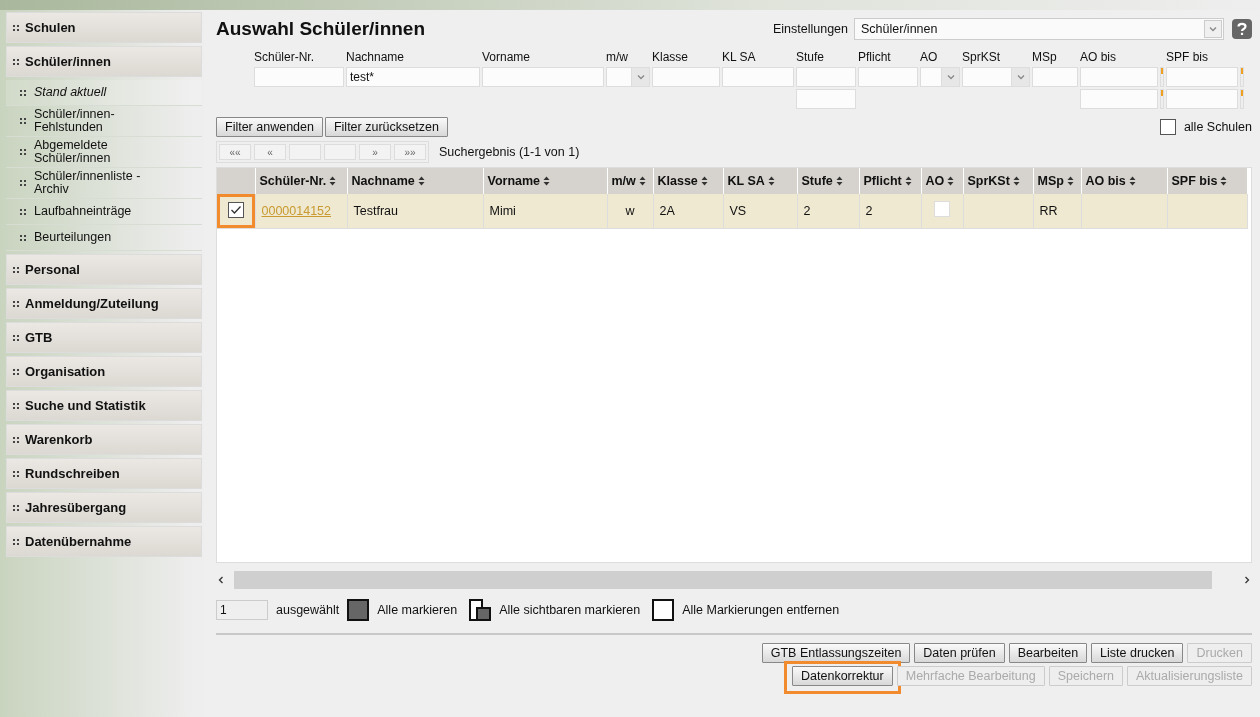  I want to click on pager-button: », so click(375, 152).